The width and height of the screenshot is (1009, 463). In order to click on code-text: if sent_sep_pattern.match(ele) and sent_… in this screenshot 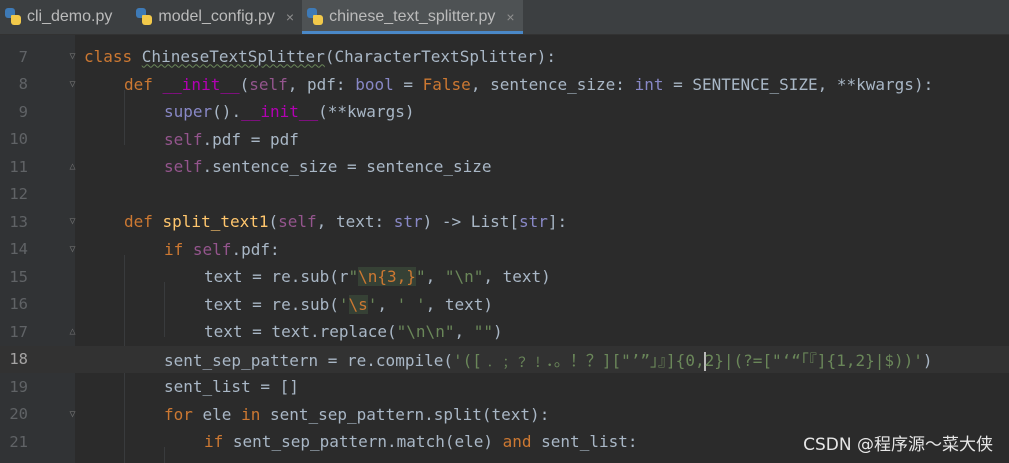, I will do `click(421, 442)`.